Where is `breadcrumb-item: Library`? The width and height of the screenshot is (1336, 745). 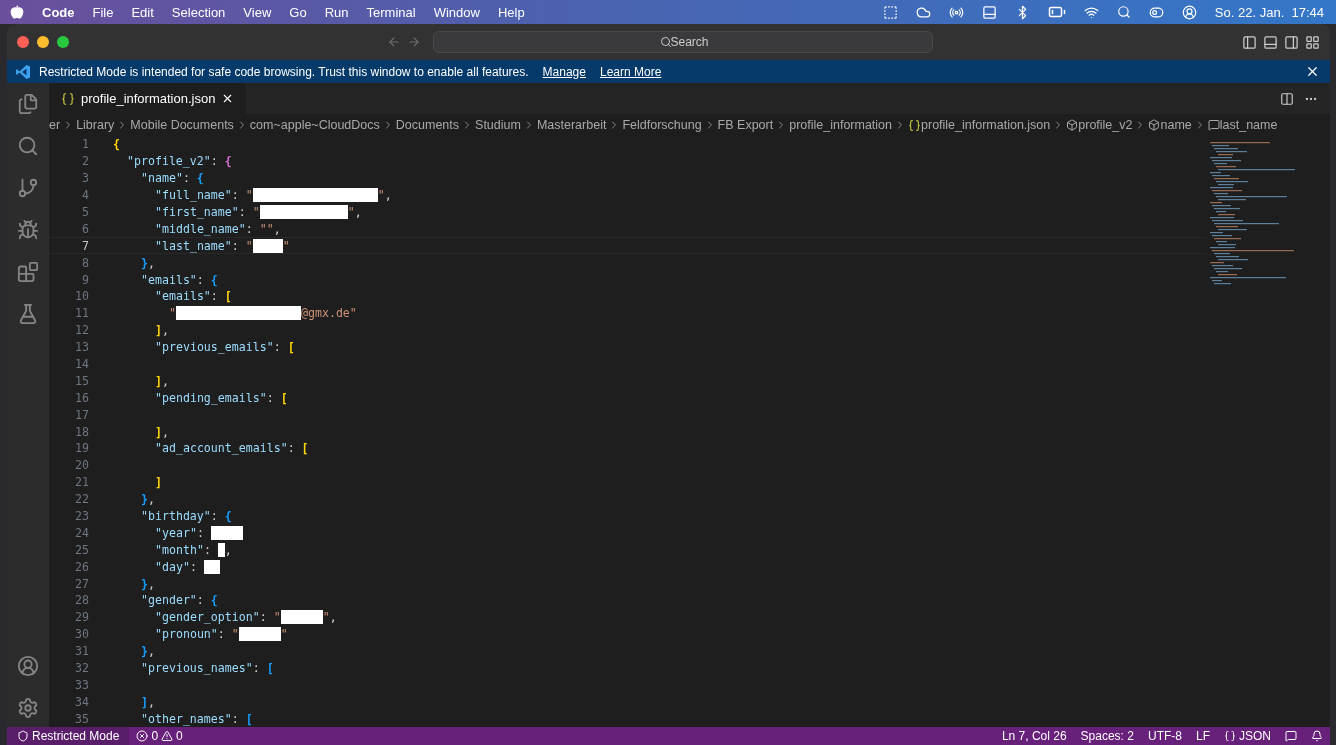
breadcrumb-item: Library is located at coordinates (95, 125).